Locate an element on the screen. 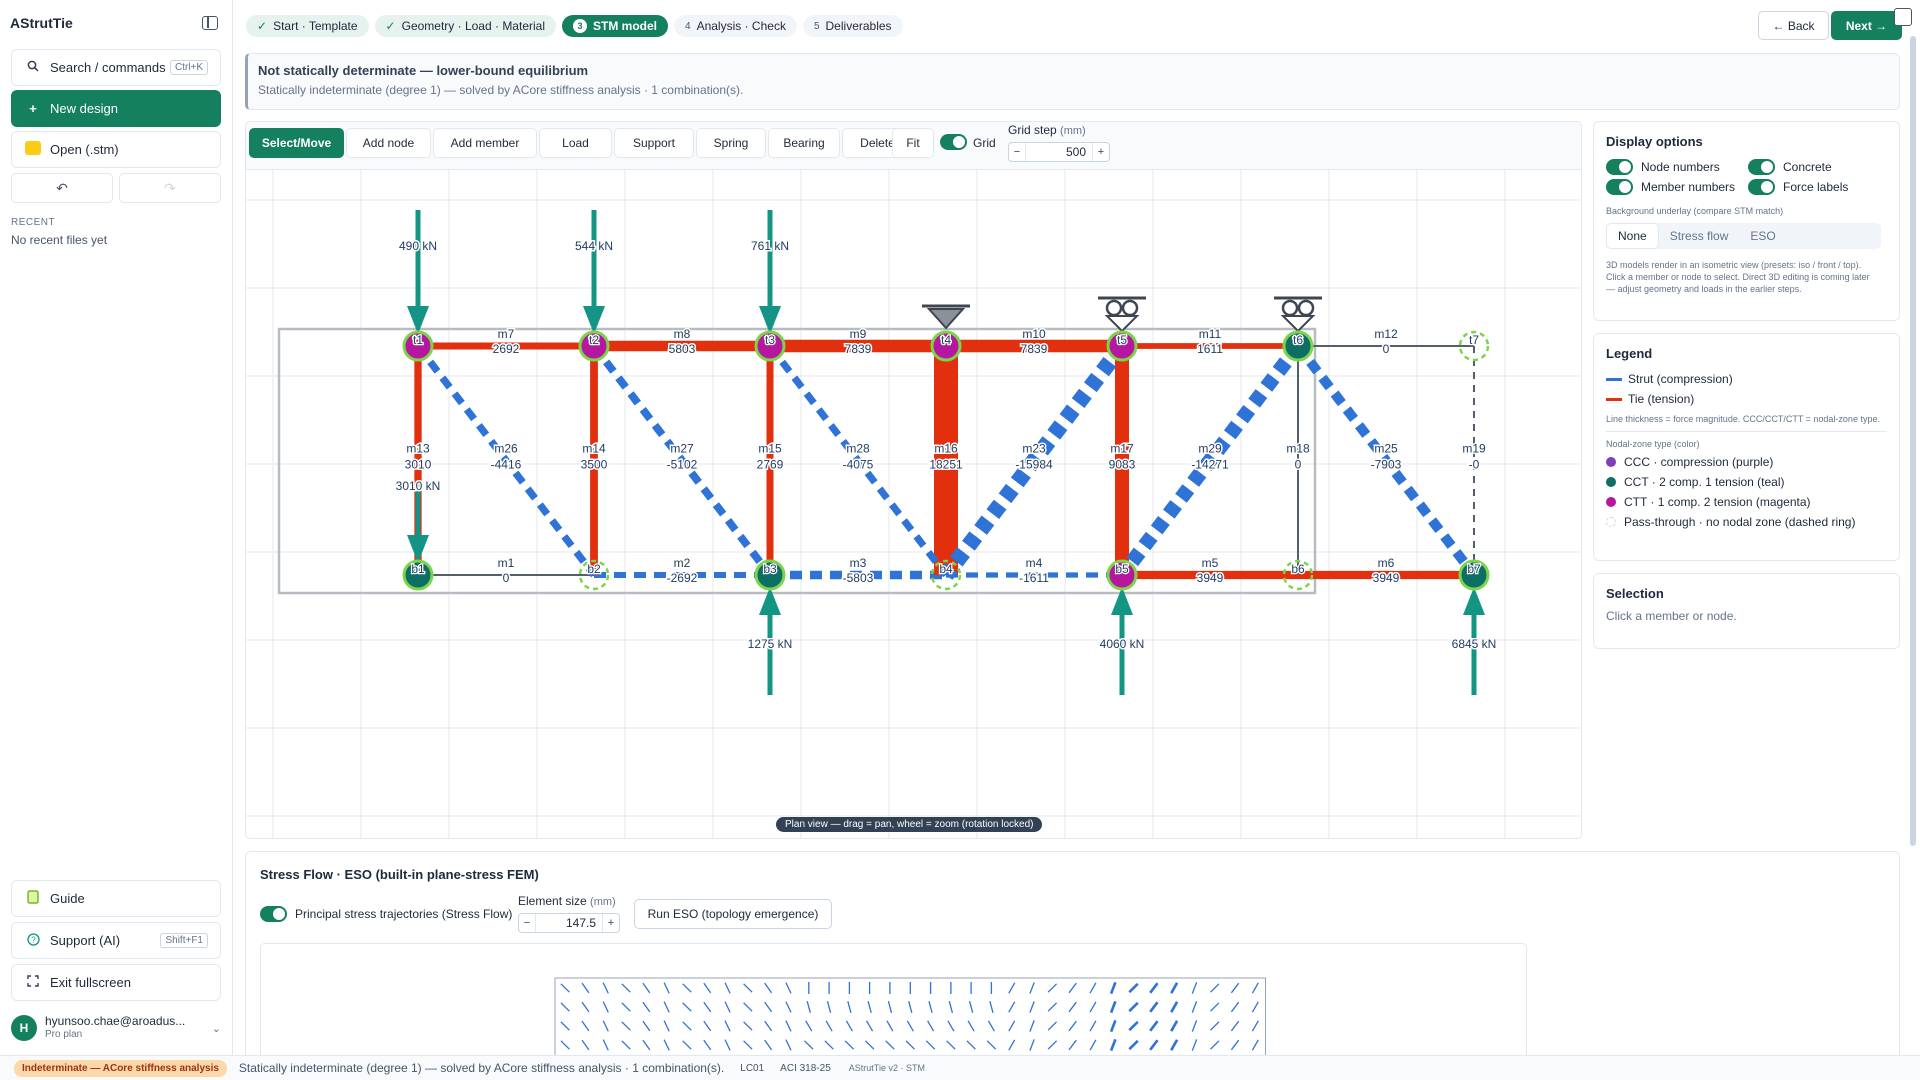 The height and width of the screenshot is (1080, 1920). grid-label: Grid is located at coordinates (984, 143).